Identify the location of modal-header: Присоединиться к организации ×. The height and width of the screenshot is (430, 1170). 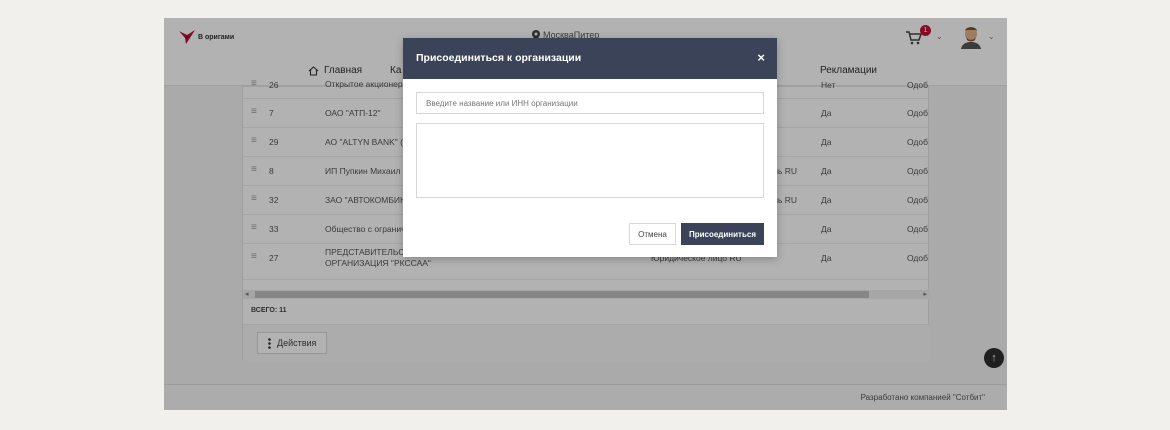
(590, 58).